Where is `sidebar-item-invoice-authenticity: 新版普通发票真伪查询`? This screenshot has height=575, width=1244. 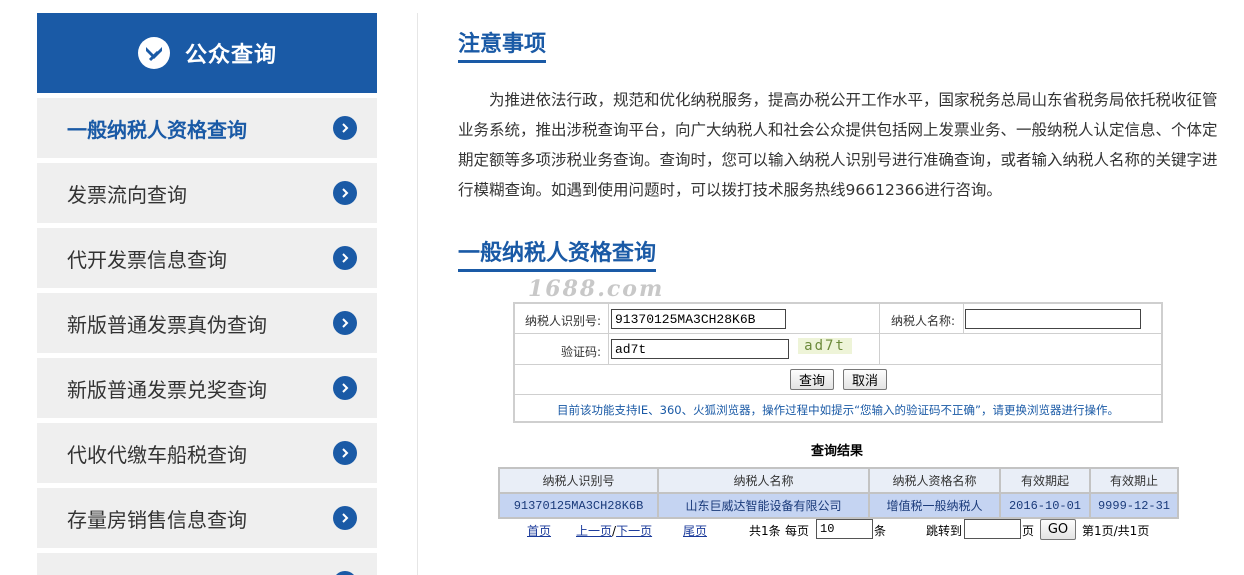 sidebar-item-invoice-authenticity: 新版普通发票真伪查询 is located at coordinates (207, 323).